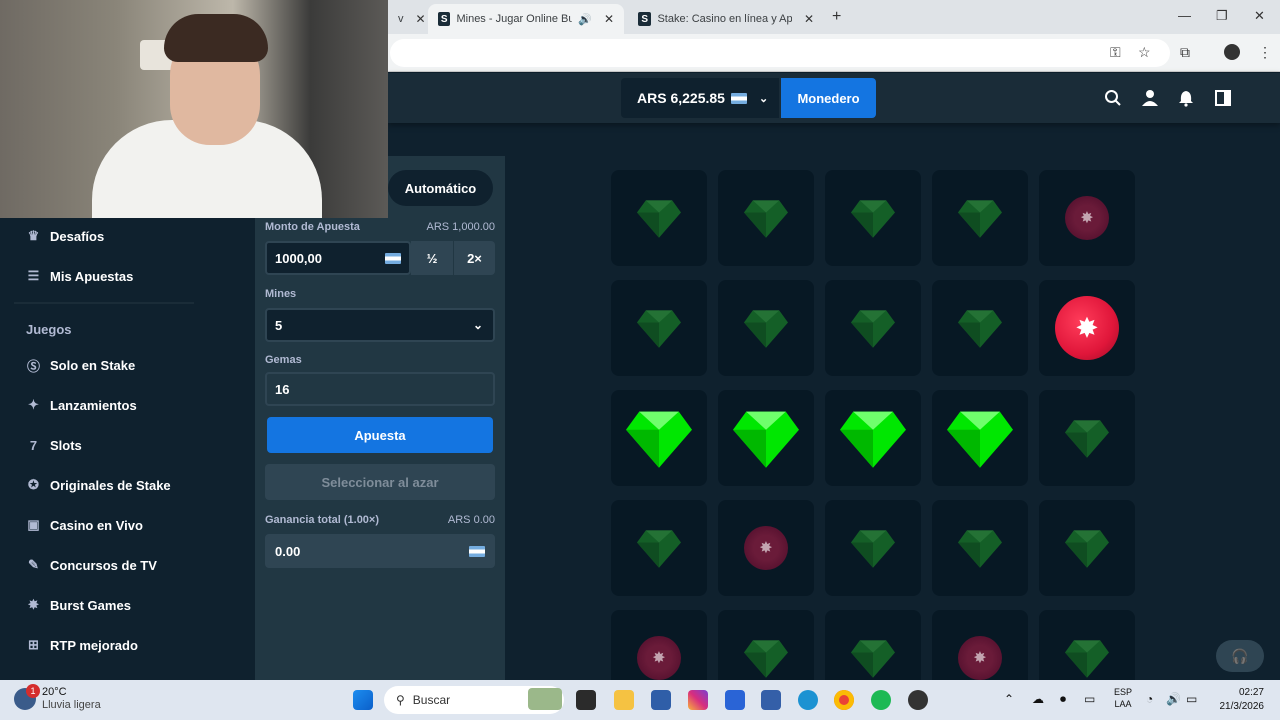  I want to click on bet-amount-input: 1000,00, so click(338, 258).